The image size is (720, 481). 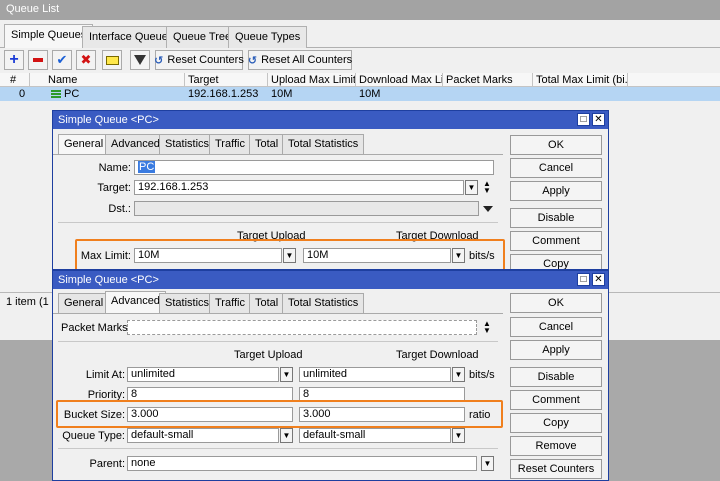 I want to click on queue-icon, so click(x=56, y=94).